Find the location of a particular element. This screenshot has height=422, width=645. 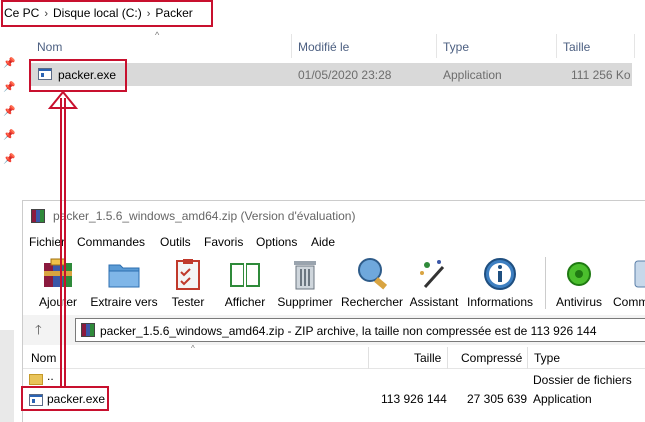

book-icon is located at coordinates (245, 275).